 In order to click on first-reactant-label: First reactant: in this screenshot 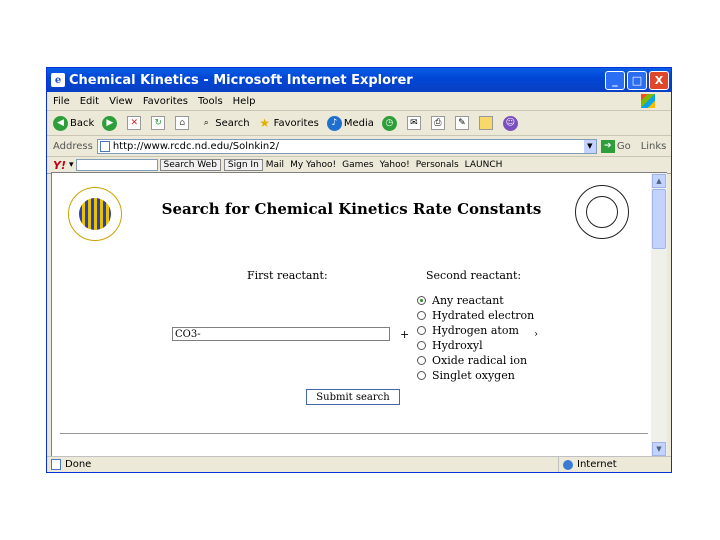, I will do `click(287, 275)`.